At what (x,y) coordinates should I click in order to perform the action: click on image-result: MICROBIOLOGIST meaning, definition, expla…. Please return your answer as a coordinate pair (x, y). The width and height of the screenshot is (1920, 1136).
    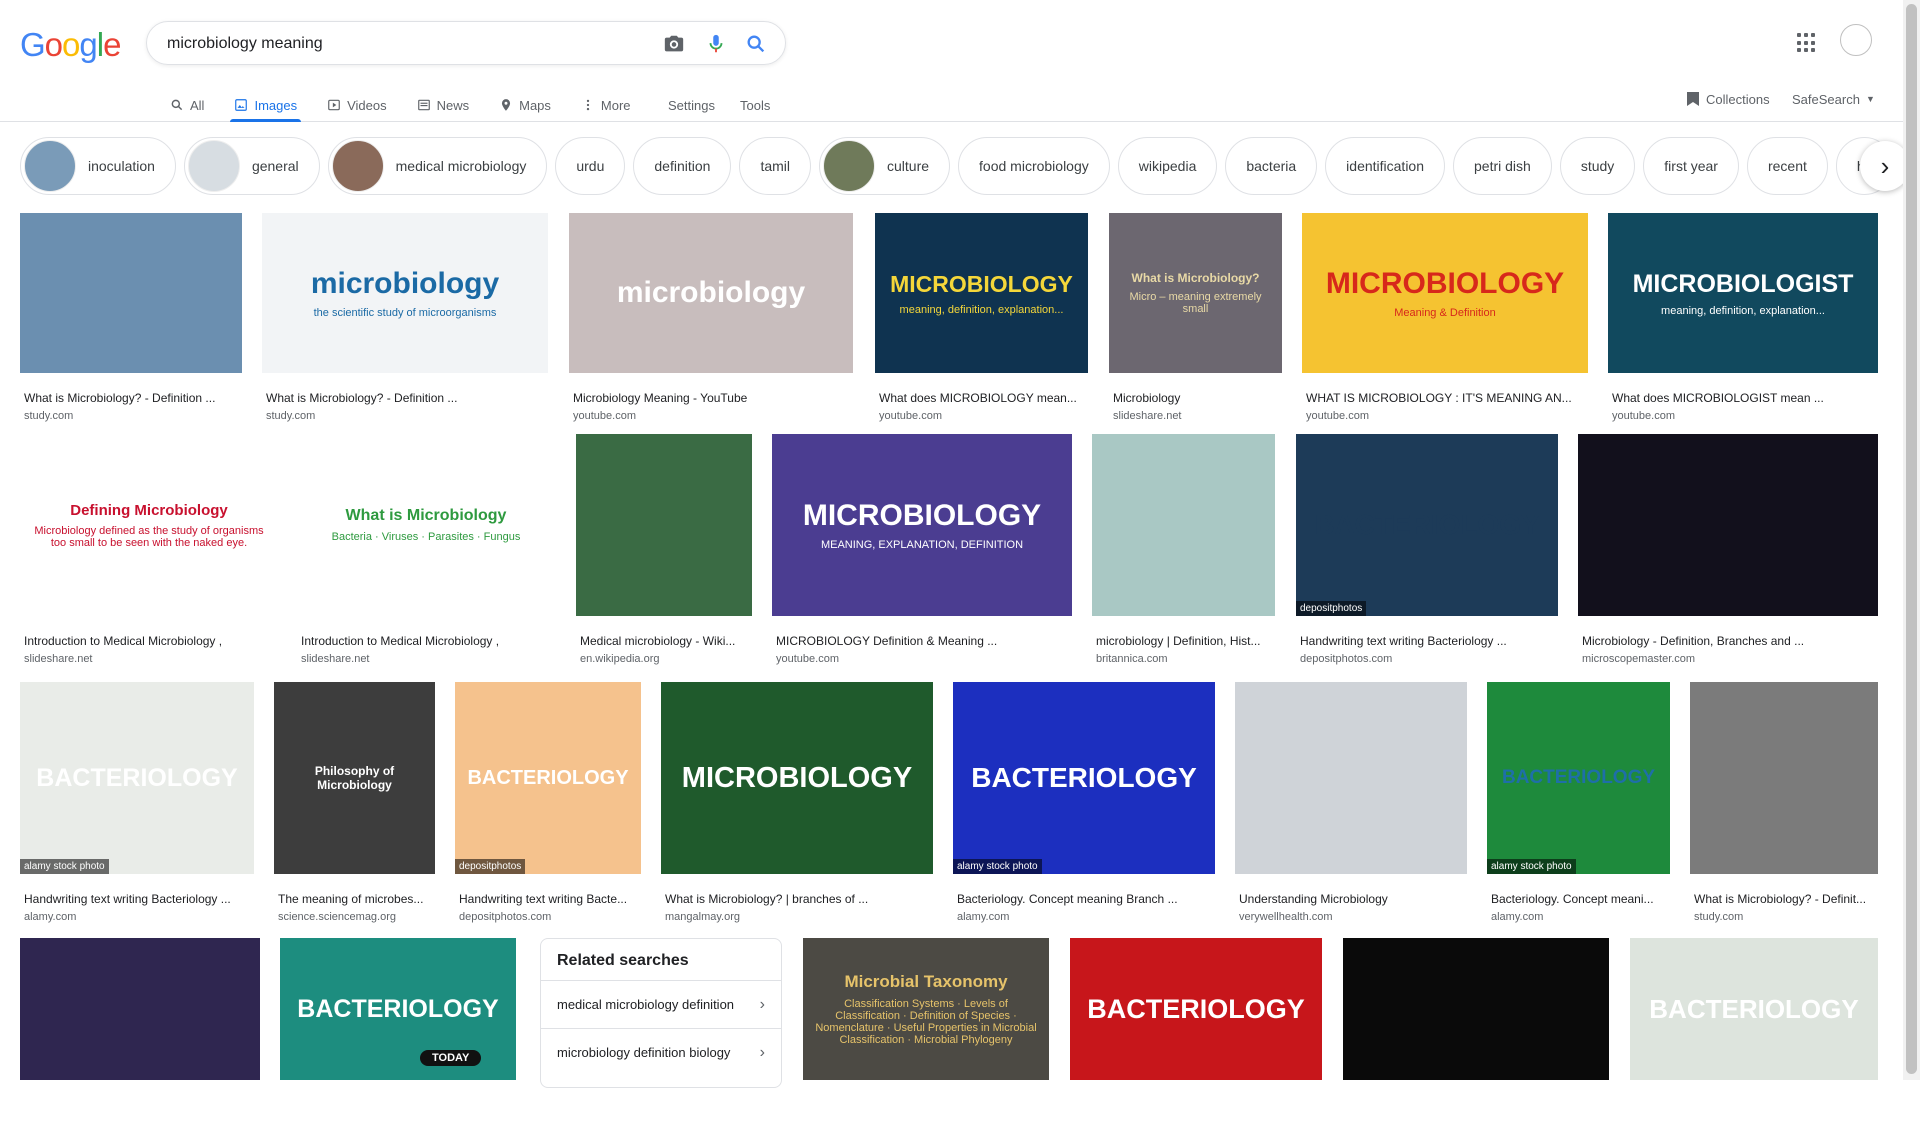
    Looking at the image, I should click on (1743, 321).